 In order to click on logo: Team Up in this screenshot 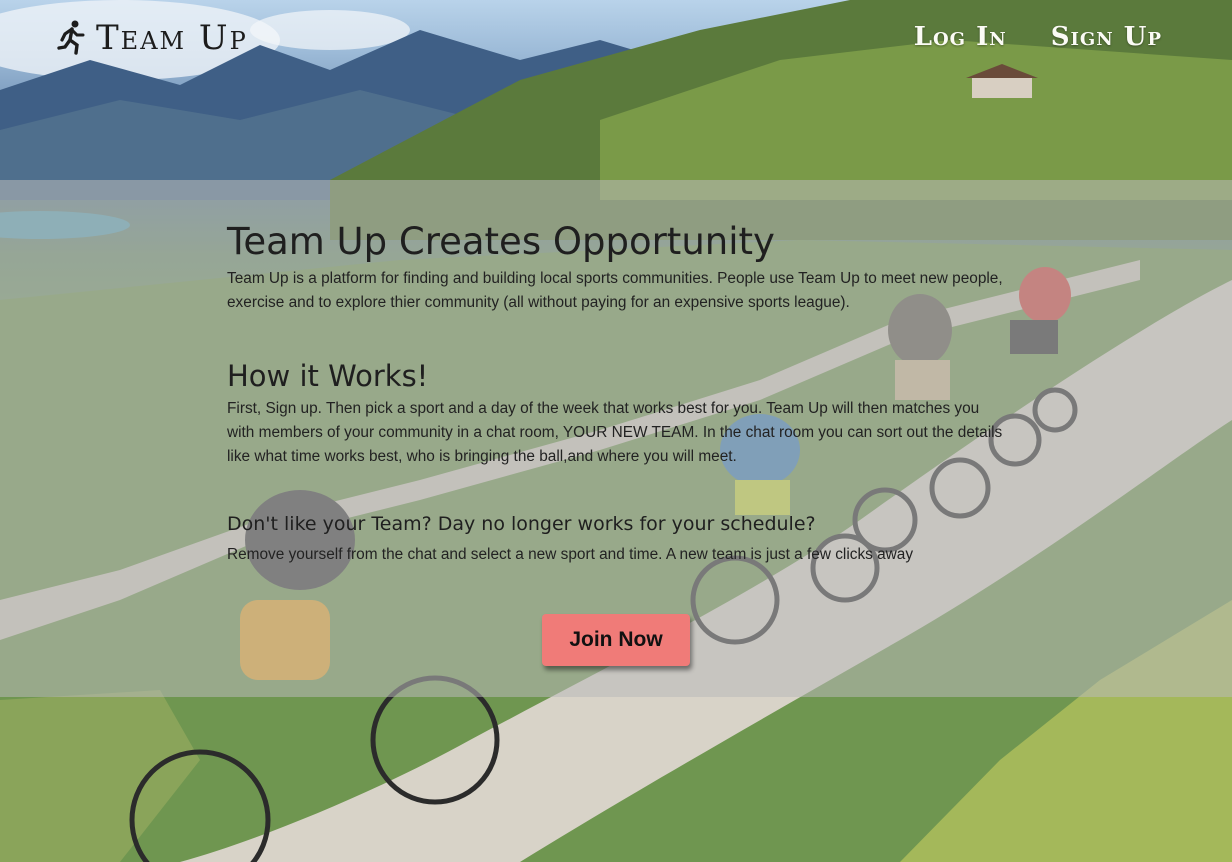, I will do `click(152, 38)`.